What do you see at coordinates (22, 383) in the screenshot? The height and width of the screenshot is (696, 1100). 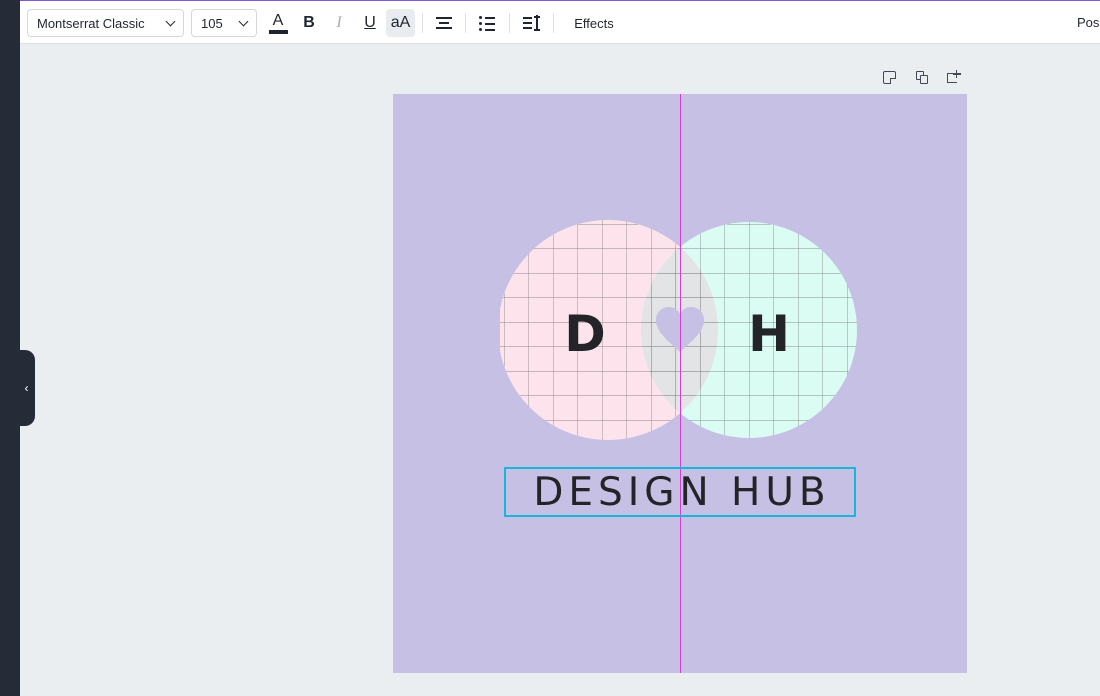 I see `sidebar-collapse-button: ‹` at bounding box center [22, 383].